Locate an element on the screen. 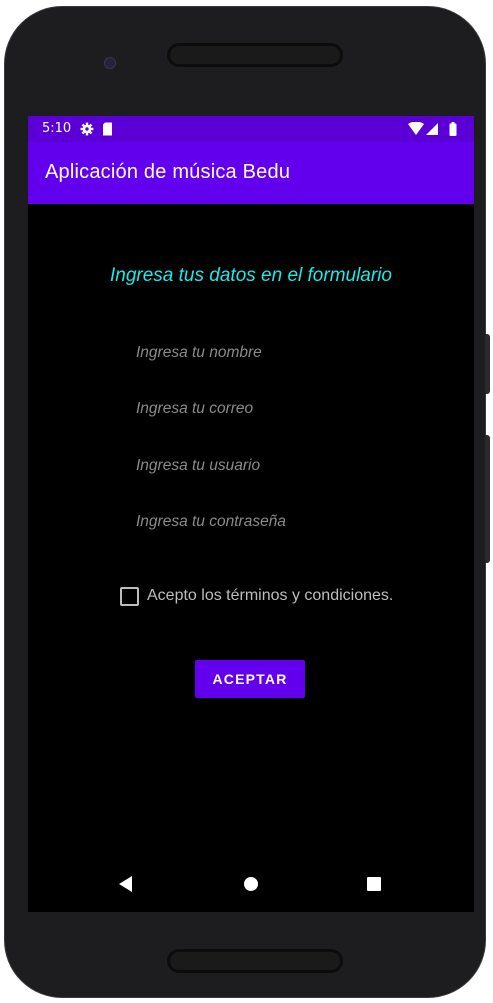 This screenshot has width=493, height=1003. terms-checkbox is located at coordinates (129, 596).